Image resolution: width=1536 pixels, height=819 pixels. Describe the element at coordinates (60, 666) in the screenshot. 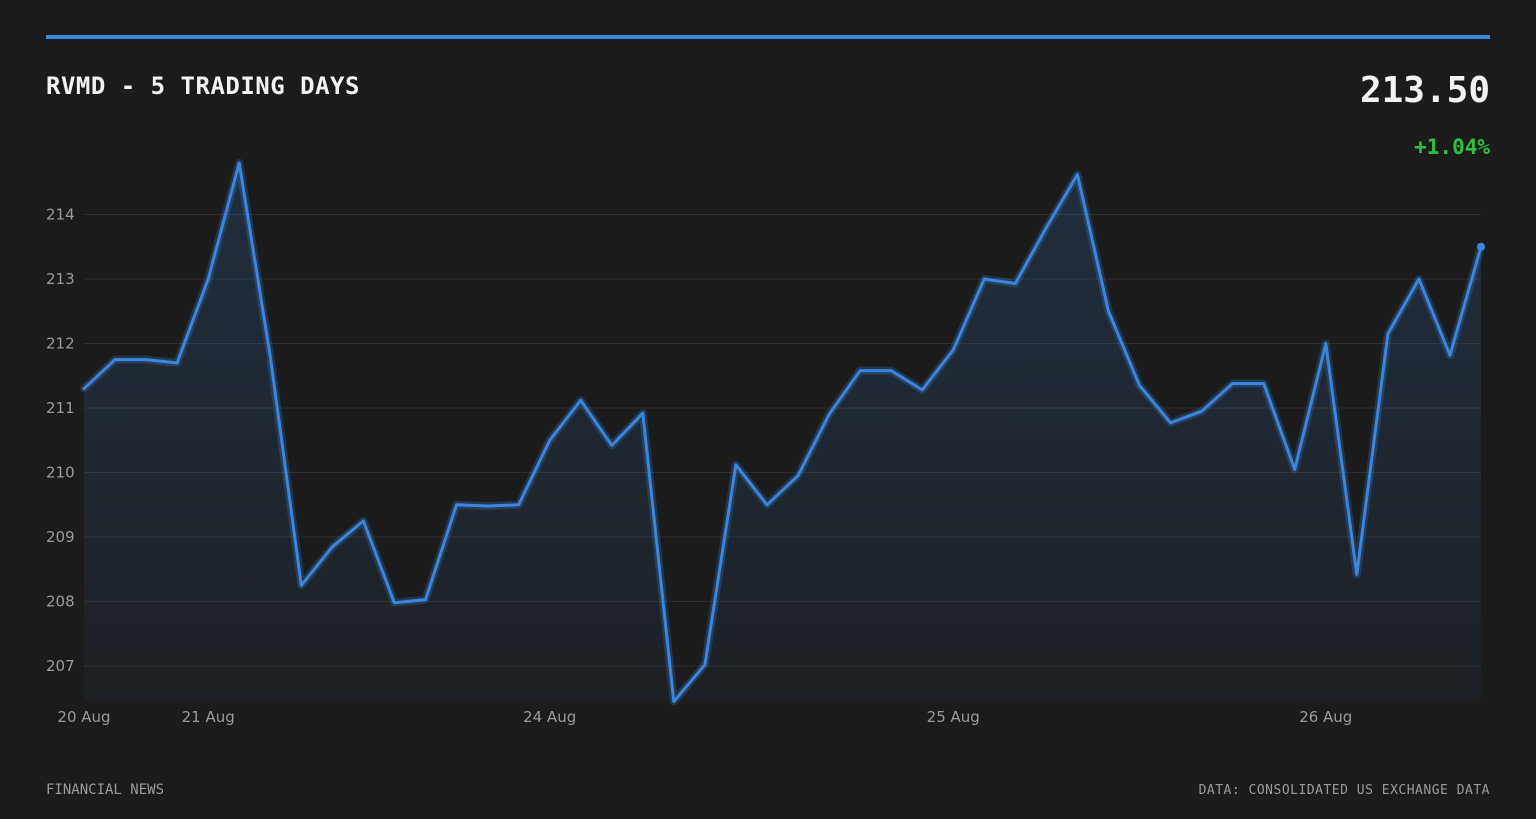

I see `y-tick-label: 207` at that location.